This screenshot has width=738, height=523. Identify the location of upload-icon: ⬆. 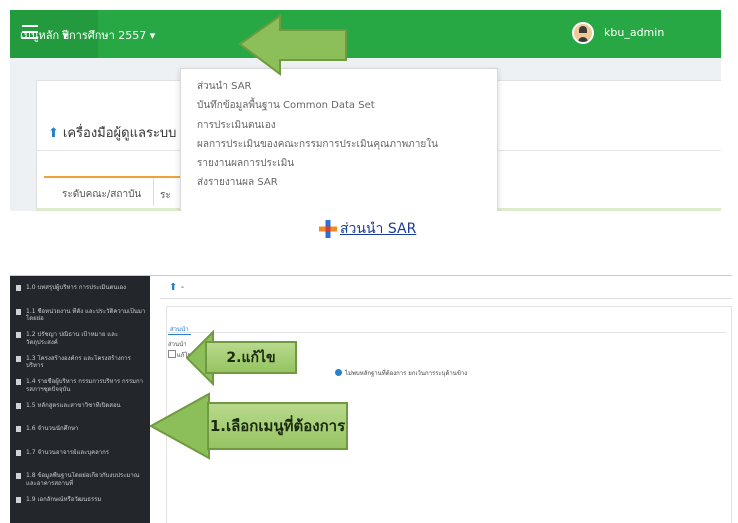
(53, 133).